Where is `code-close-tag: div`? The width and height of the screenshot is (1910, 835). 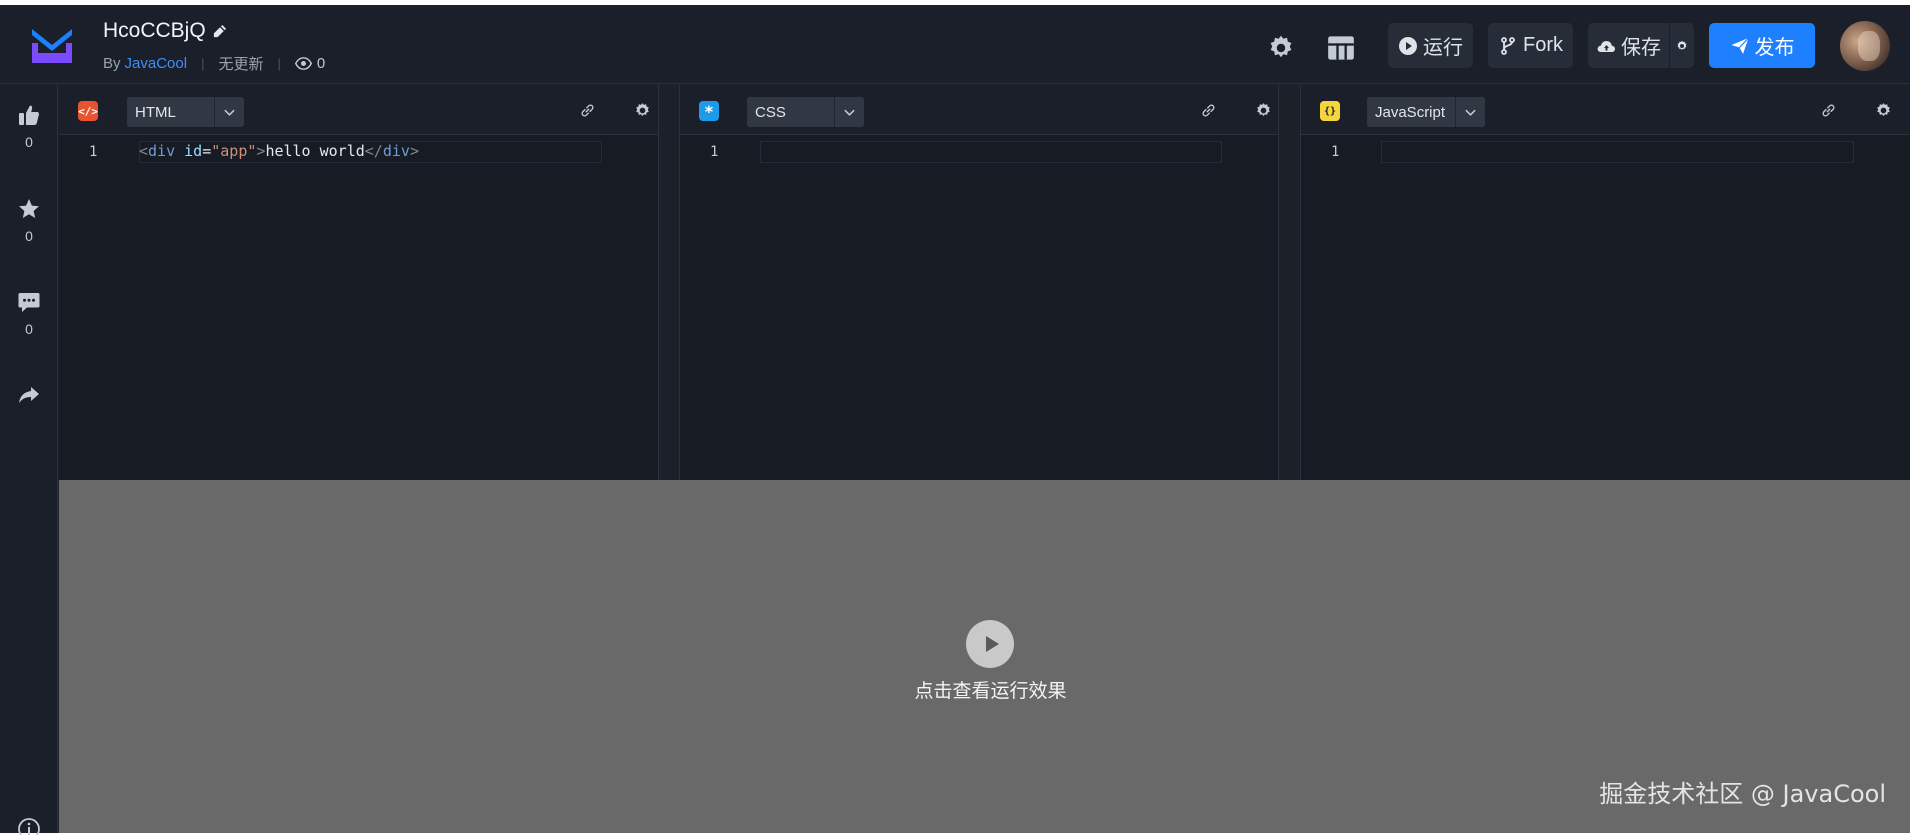
code-close-tag: div is located at coordinates (396, 151).